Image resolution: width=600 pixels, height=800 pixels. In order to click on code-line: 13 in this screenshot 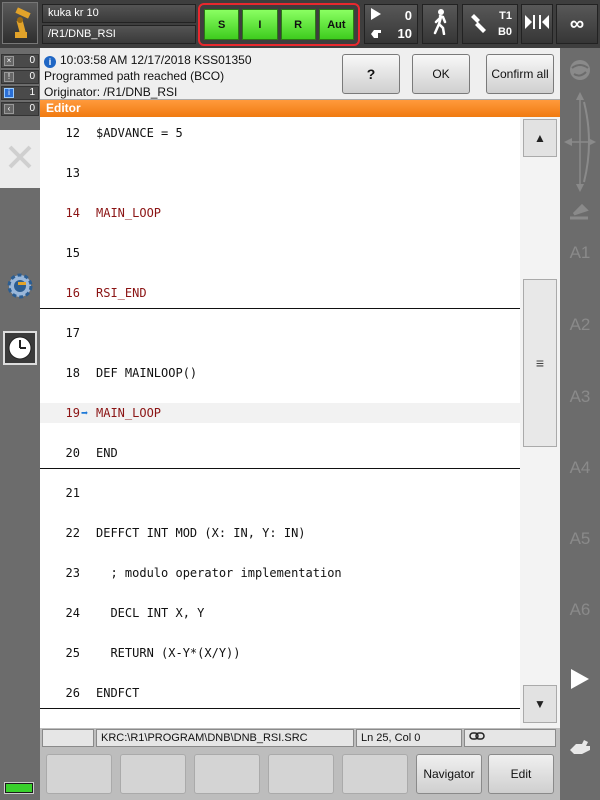, I will do `click(280, 173)`.